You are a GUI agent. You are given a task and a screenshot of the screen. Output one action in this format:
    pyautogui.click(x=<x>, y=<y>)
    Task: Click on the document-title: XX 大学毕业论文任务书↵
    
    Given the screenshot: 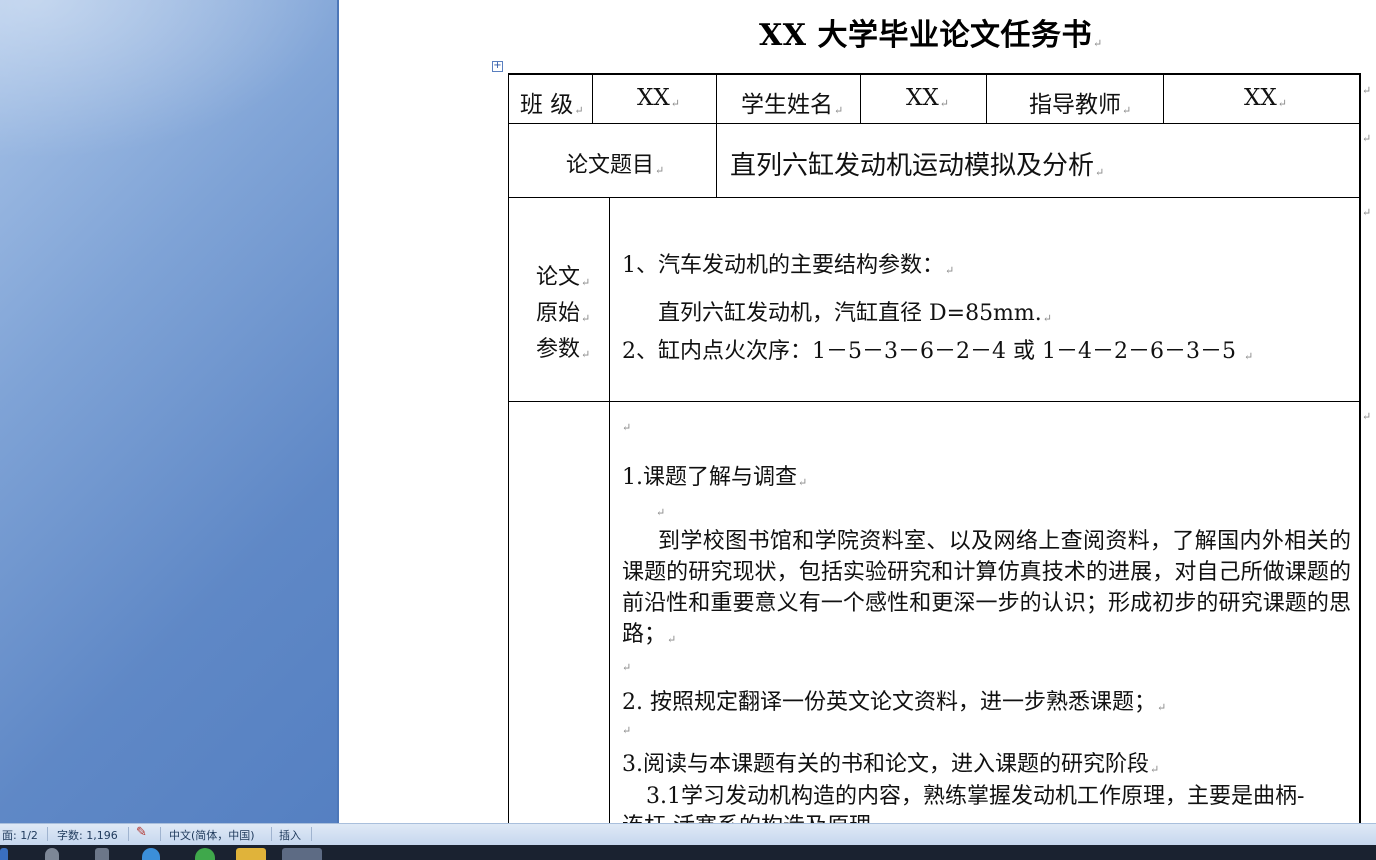 What is the action you would take?
    pyautogui.click(x=931, y=35)
    